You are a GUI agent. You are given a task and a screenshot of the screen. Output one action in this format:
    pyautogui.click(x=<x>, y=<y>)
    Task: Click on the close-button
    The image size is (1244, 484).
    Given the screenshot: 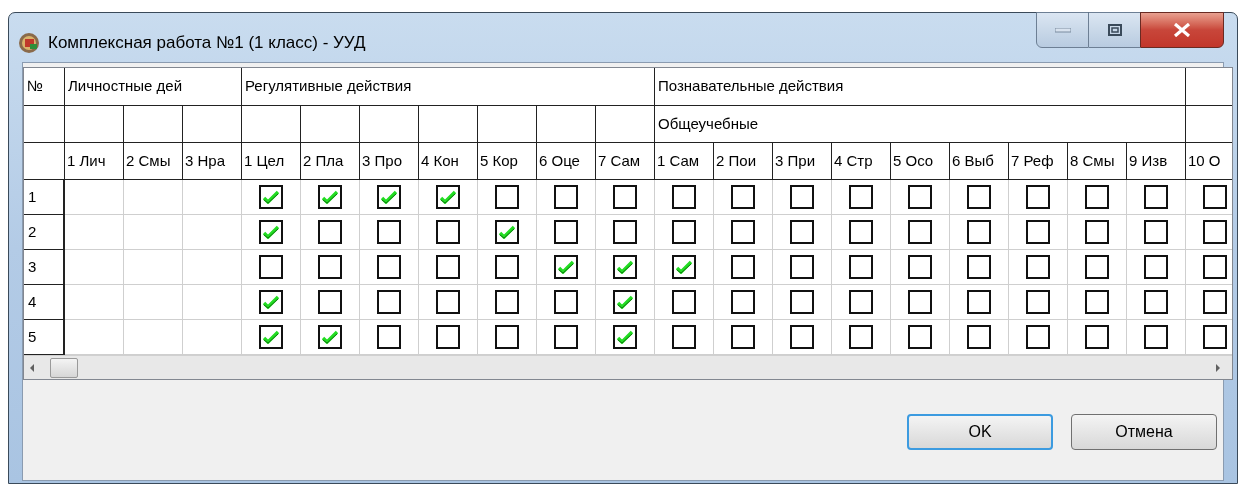 What is the action you would take?
    pyautogui.click(x=1182, y=30)
    